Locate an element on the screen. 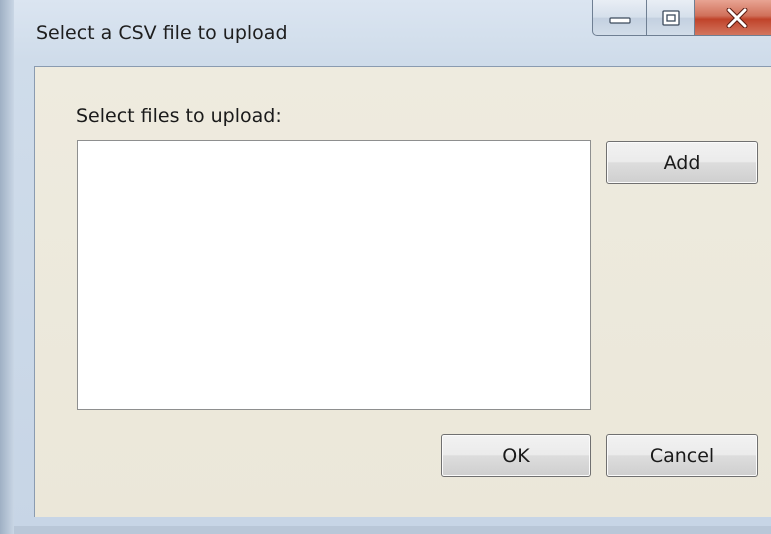  caption-buttons is located at coordinates (681, 19).